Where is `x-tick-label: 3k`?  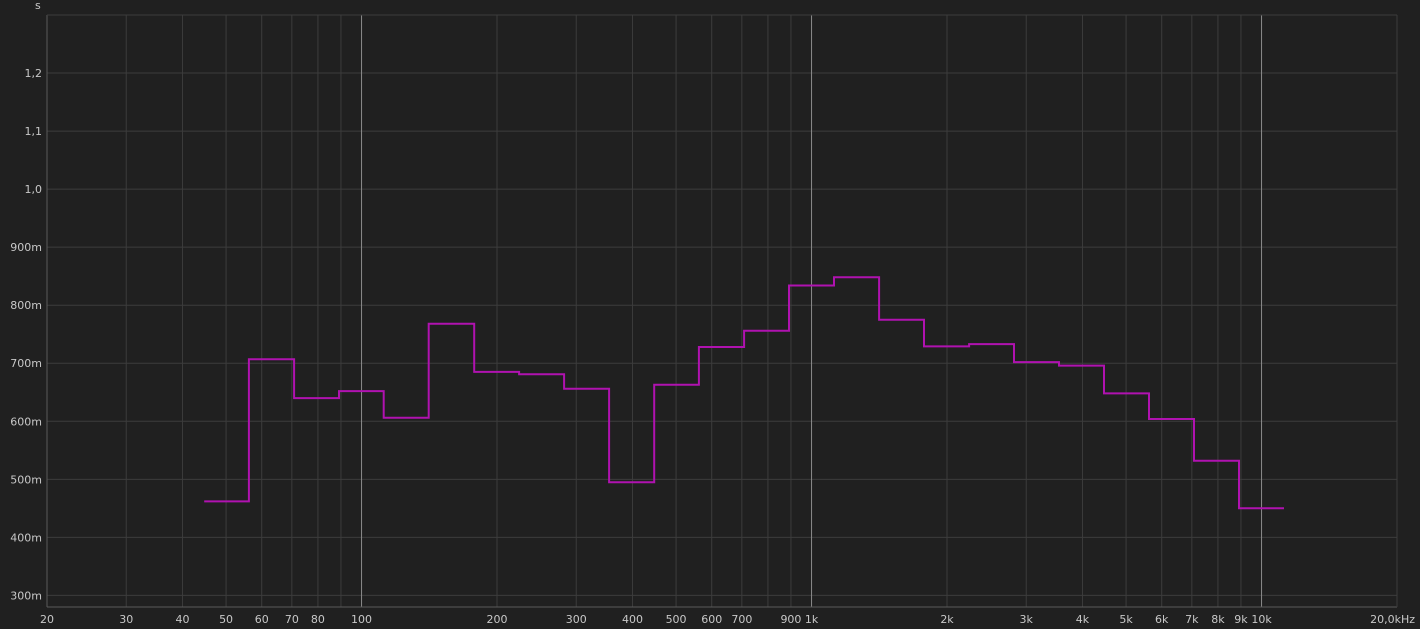 x-tick-label: 3k is located at coordinates (1027, 619).